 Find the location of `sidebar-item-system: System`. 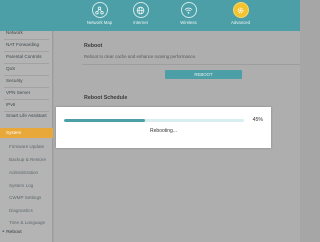

sidebar-item-system: System is located at coordinates (26, 133).